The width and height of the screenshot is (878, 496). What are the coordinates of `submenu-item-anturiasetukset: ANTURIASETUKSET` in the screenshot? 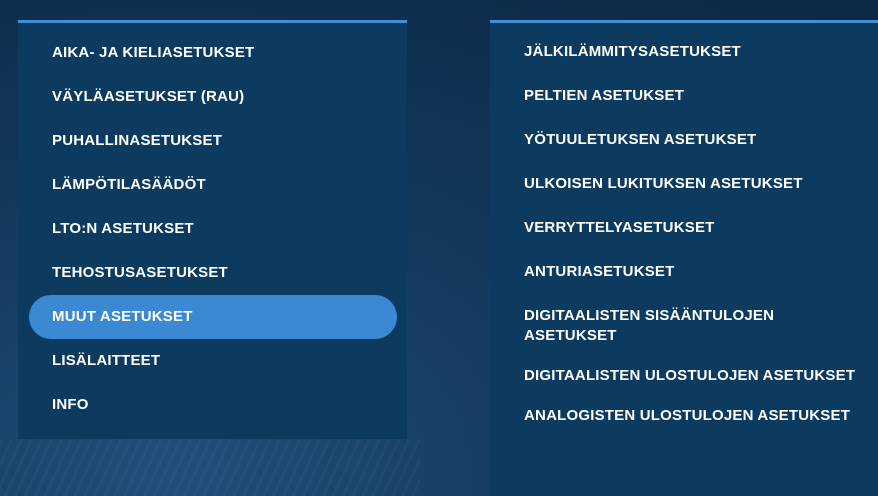 It's located at (684, 272).